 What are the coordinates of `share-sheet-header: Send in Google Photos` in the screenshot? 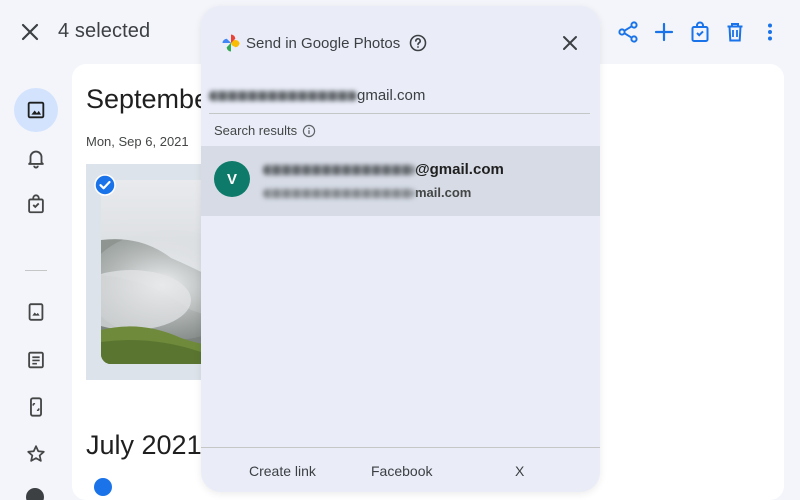 It's located at (400, 42).